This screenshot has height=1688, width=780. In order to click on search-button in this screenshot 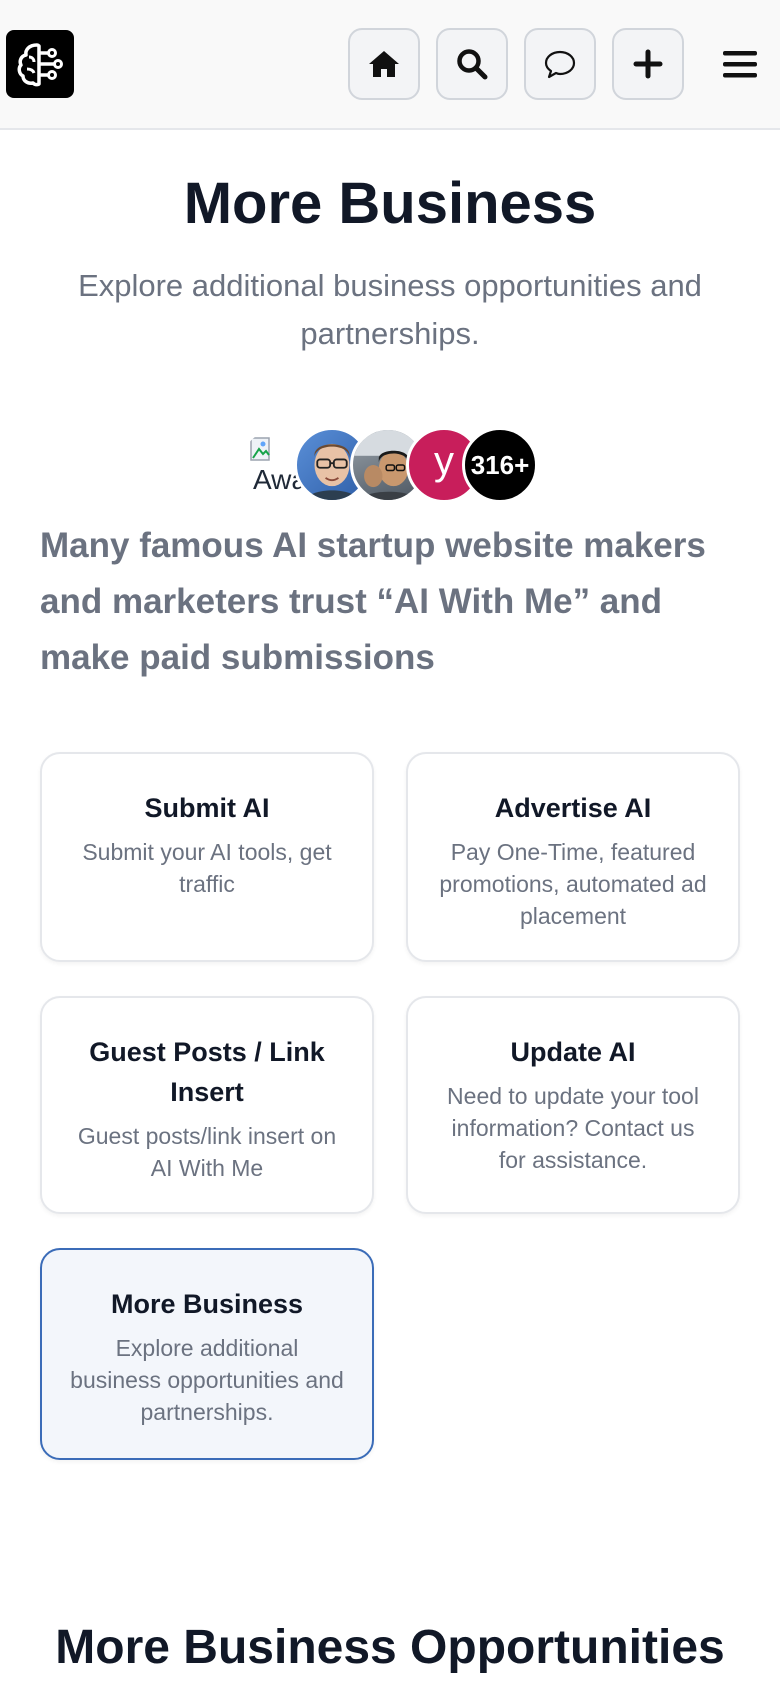, I will do `click(472, 64)`.